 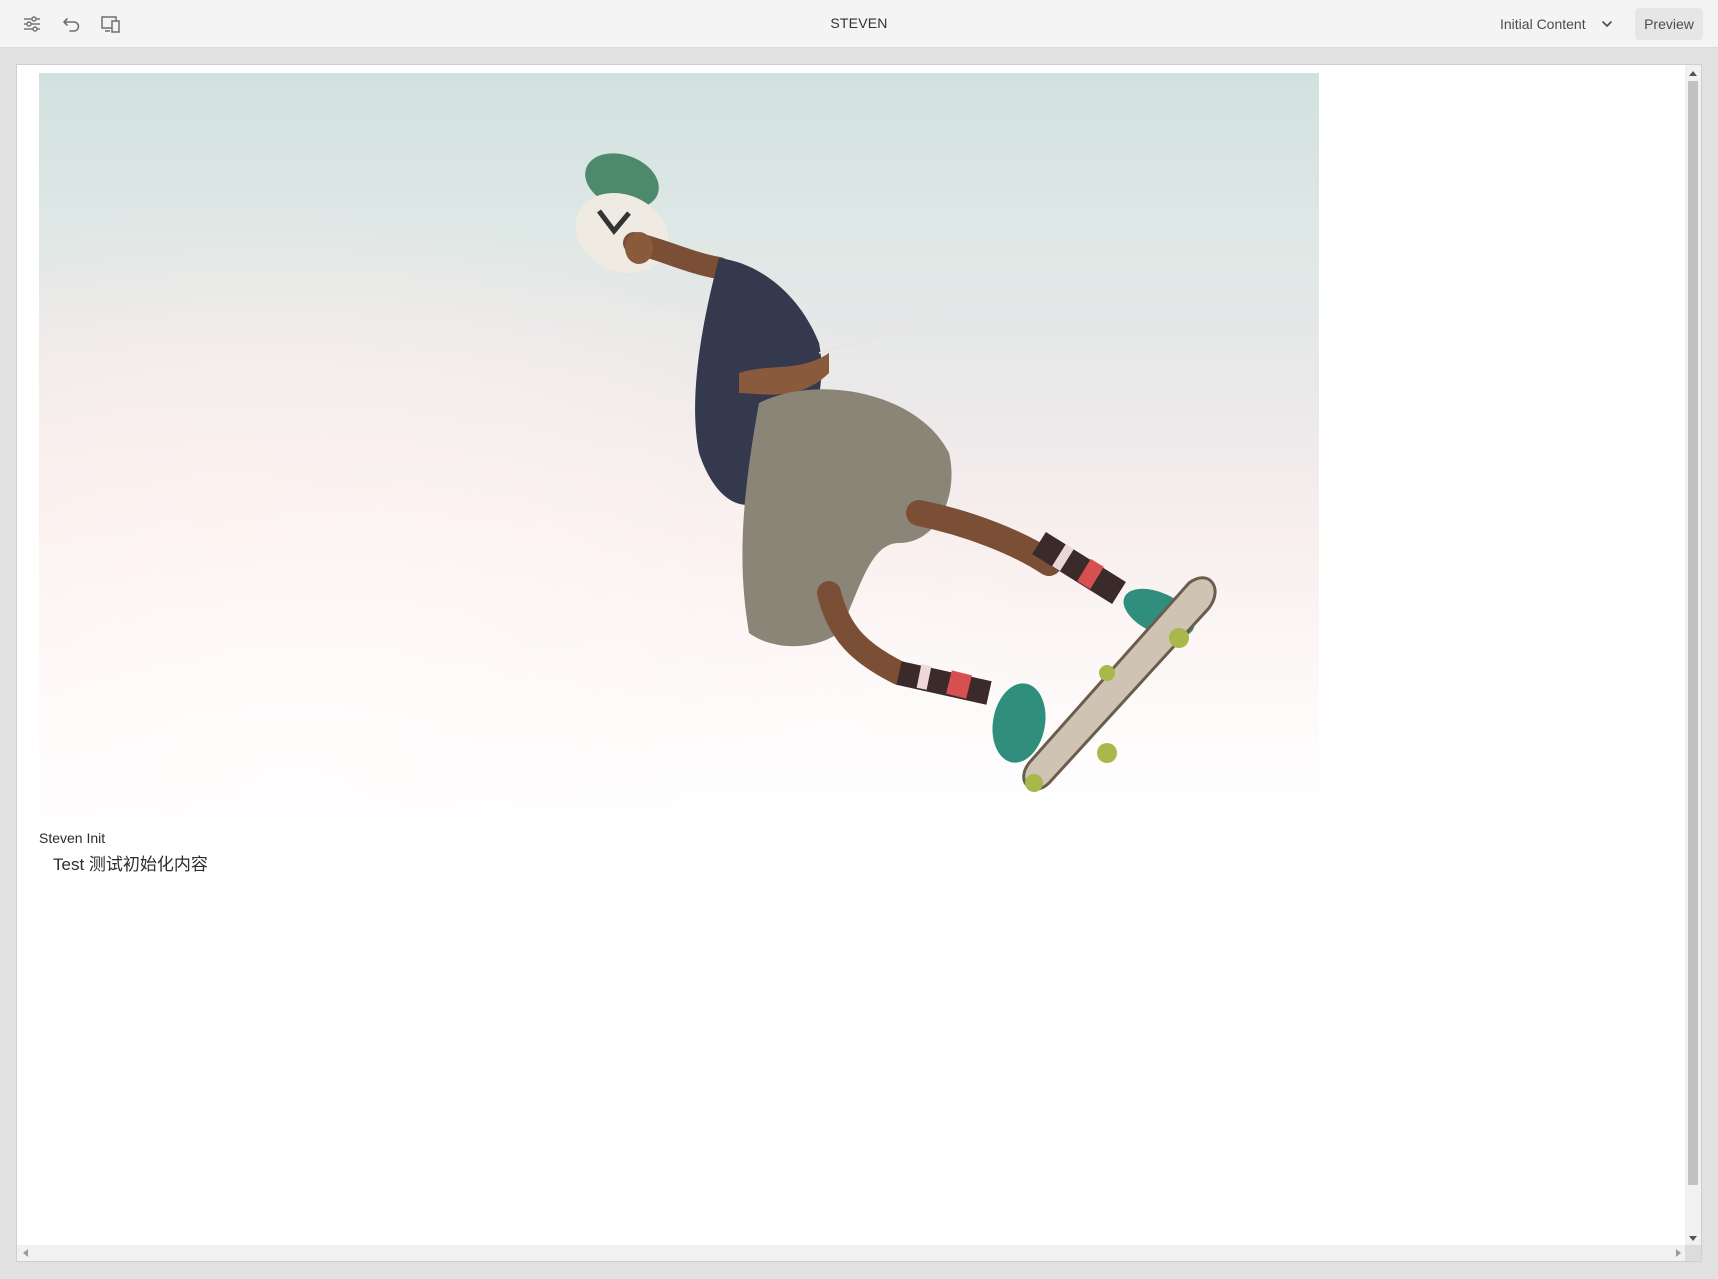 What do you see at coordinates (130, 864) in the screenshot?
I see `caption-text: Test 测试初始化内容` at bounding box center [130, 864].